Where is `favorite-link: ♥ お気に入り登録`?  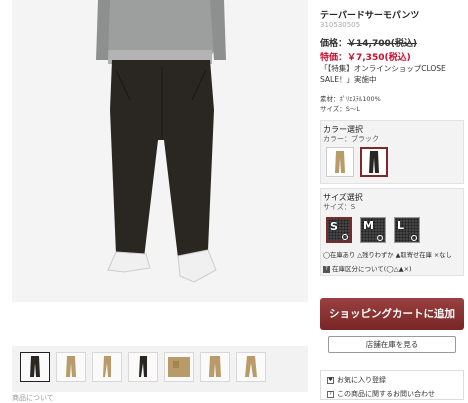 favorite-link: ♥ お気に入り登録 is located at coordinates (356, 380).